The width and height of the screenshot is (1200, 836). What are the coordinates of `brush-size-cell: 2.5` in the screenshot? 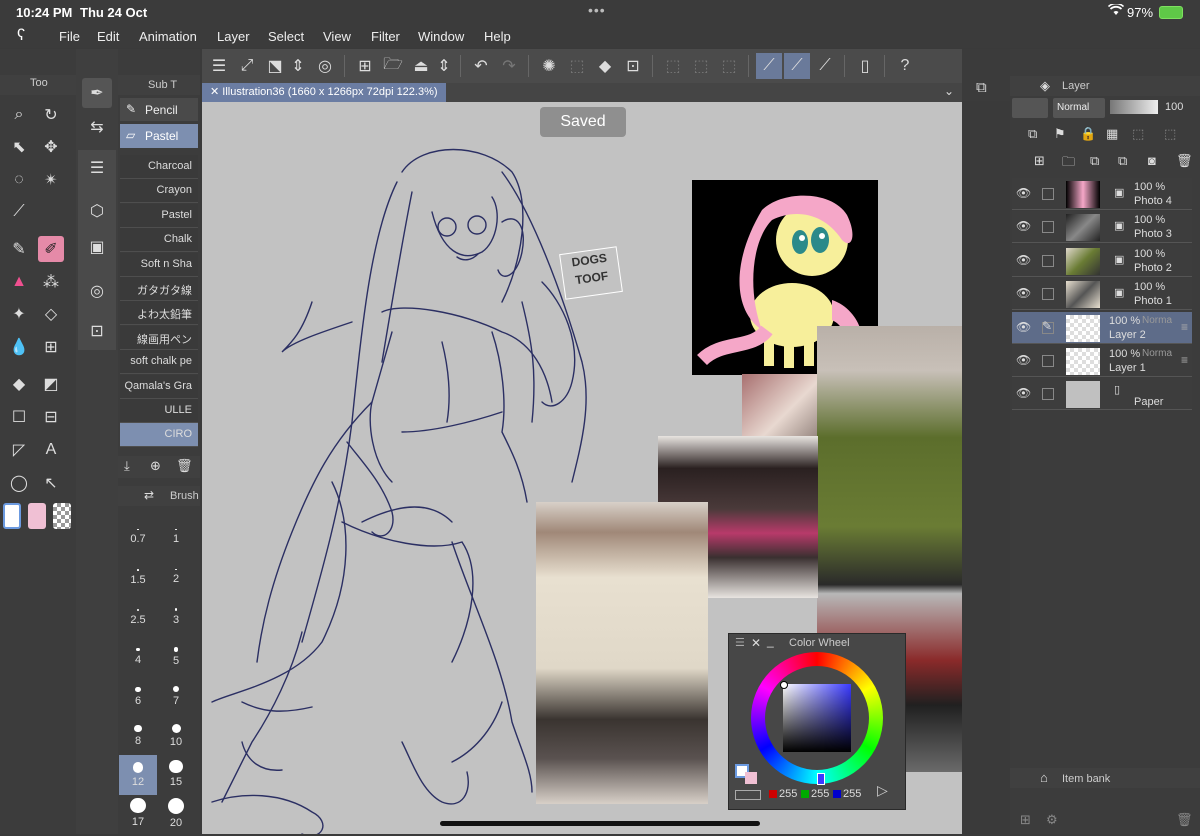 It's located at (138, 613).